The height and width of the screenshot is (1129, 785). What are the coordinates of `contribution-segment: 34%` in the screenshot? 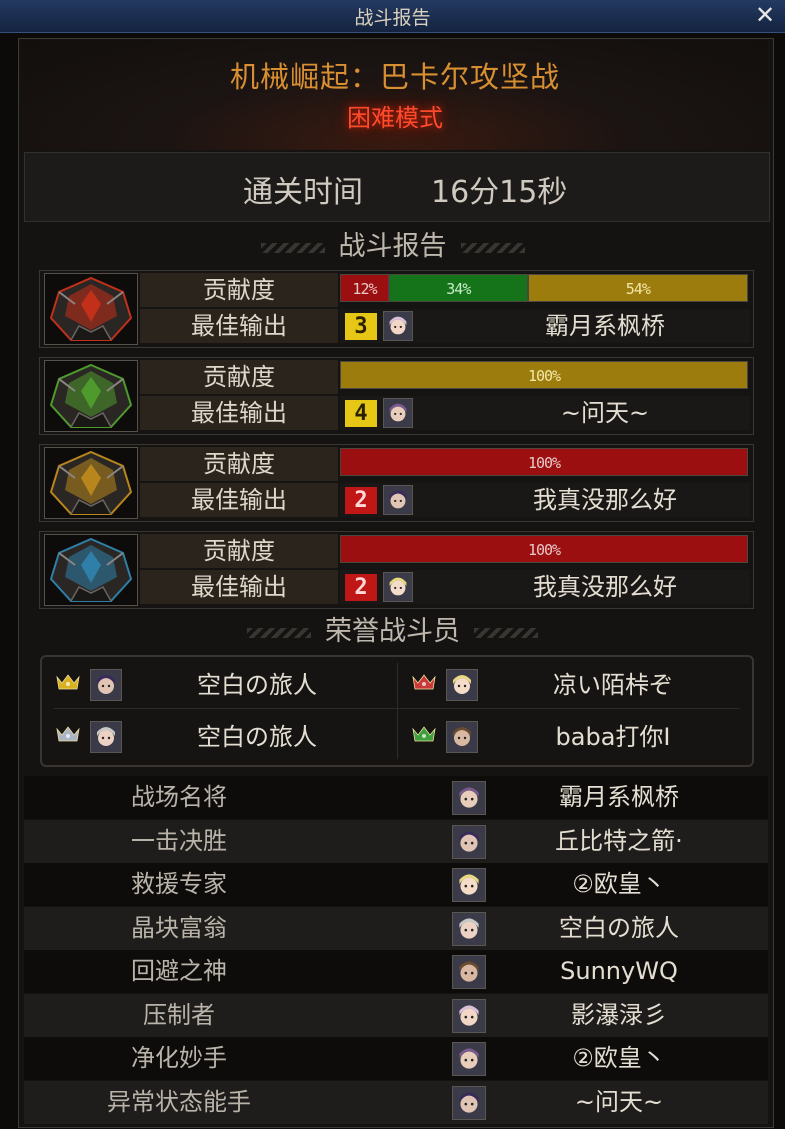 It's located at (458, 288).